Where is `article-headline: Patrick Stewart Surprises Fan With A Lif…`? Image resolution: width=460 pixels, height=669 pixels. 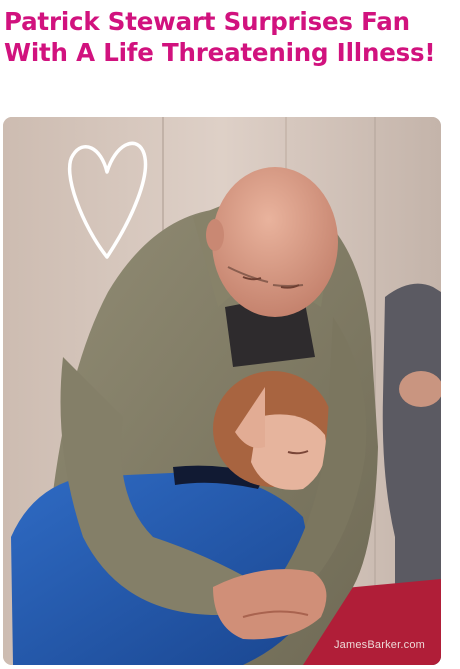
article-headline: Patrick Stewart Surprises Fan With A Lif… is located at coordinates (230, 37).